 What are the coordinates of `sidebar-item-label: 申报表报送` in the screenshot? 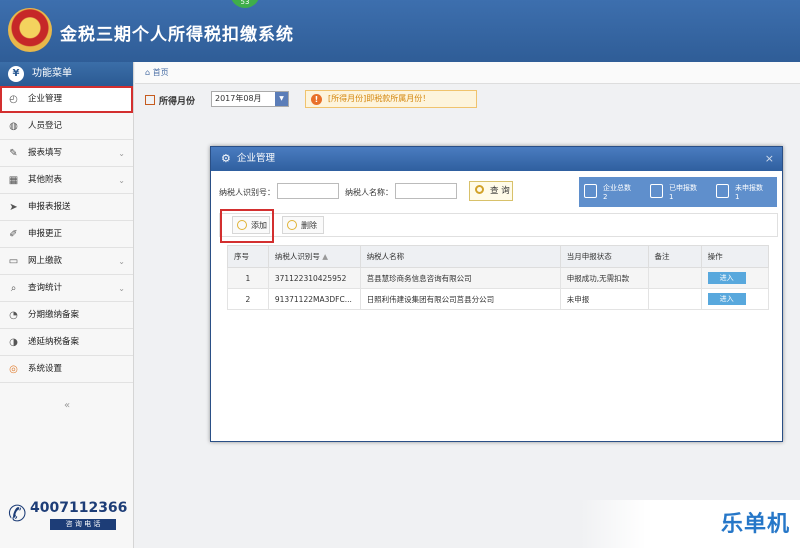 It's located at (49, 207).